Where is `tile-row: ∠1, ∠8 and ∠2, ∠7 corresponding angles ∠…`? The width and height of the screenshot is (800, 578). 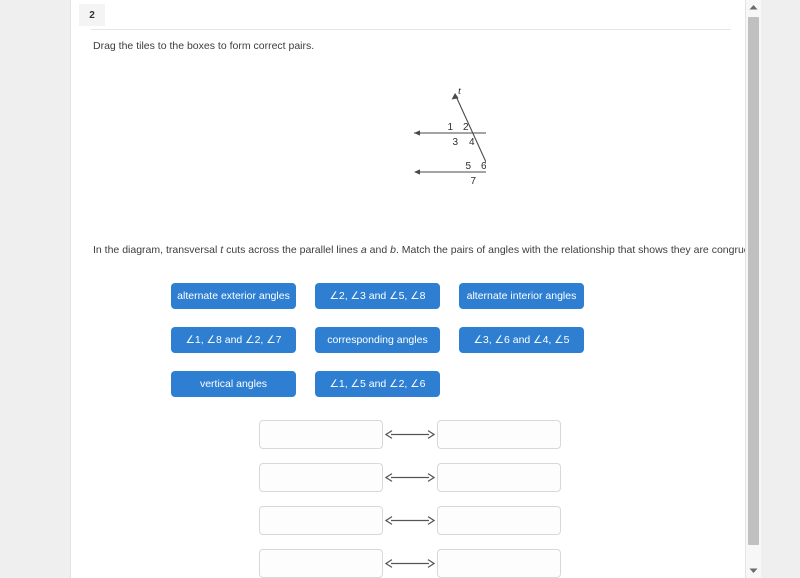 tile-row: ∠1, ∠8 and ∠2, ∠7 corresponding angles ∠… is located at coordinates (436, 340).